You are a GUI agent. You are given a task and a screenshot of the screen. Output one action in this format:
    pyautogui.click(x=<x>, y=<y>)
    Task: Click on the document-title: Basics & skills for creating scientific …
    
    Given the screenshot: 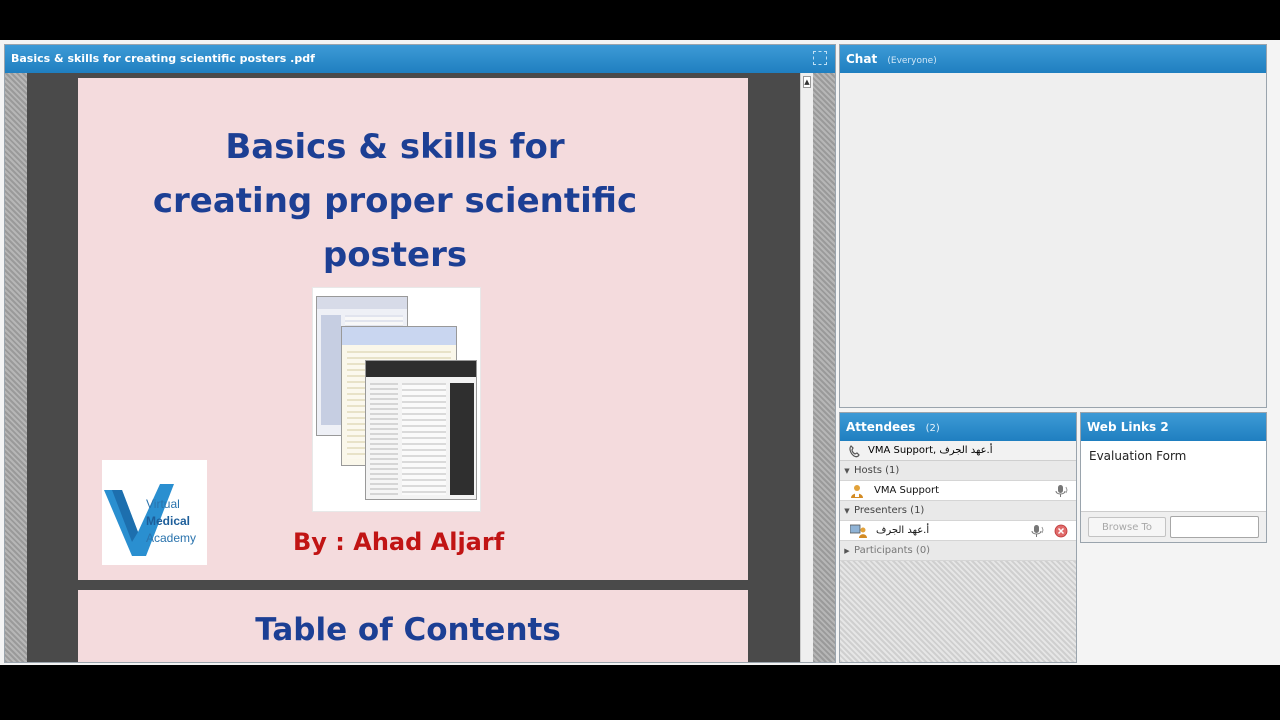 What is the action you would take?
    pyautogui.click(x=163, y=58)
    